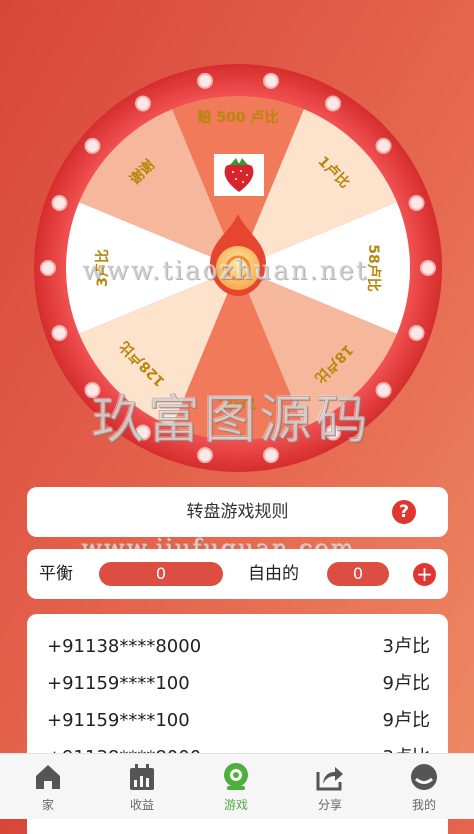 The width and height of the screenshot is (474, 834). I want to click on tab-label: 我的, so click(423, 805).